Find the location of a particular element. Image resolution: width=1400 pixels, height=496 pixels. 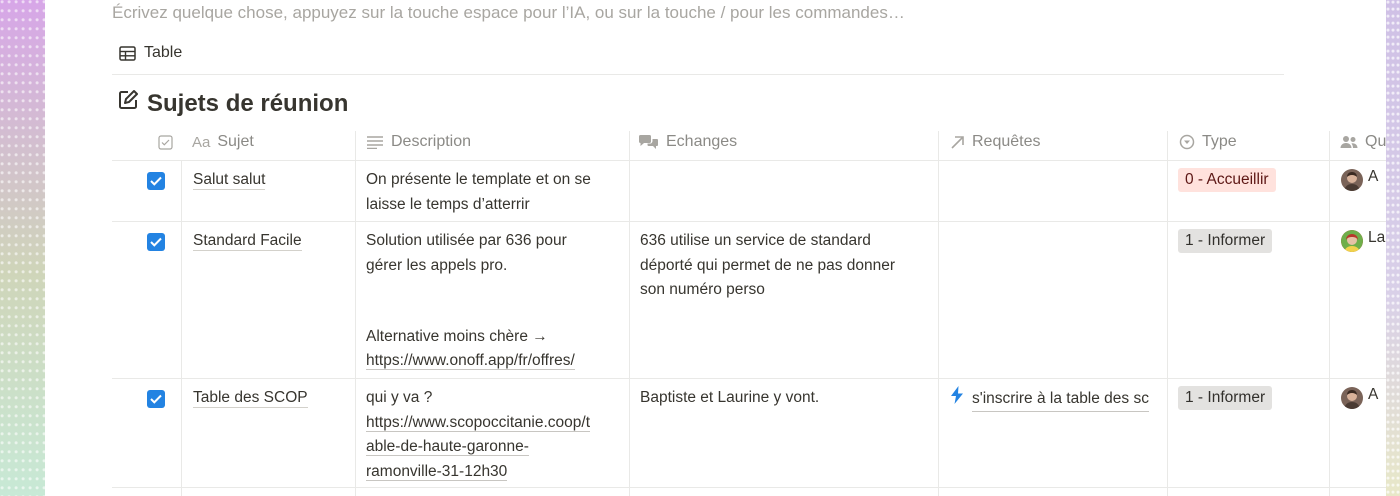

row-requetes: s'inscrire à la table des sc is located at coordinates (1057, 399).